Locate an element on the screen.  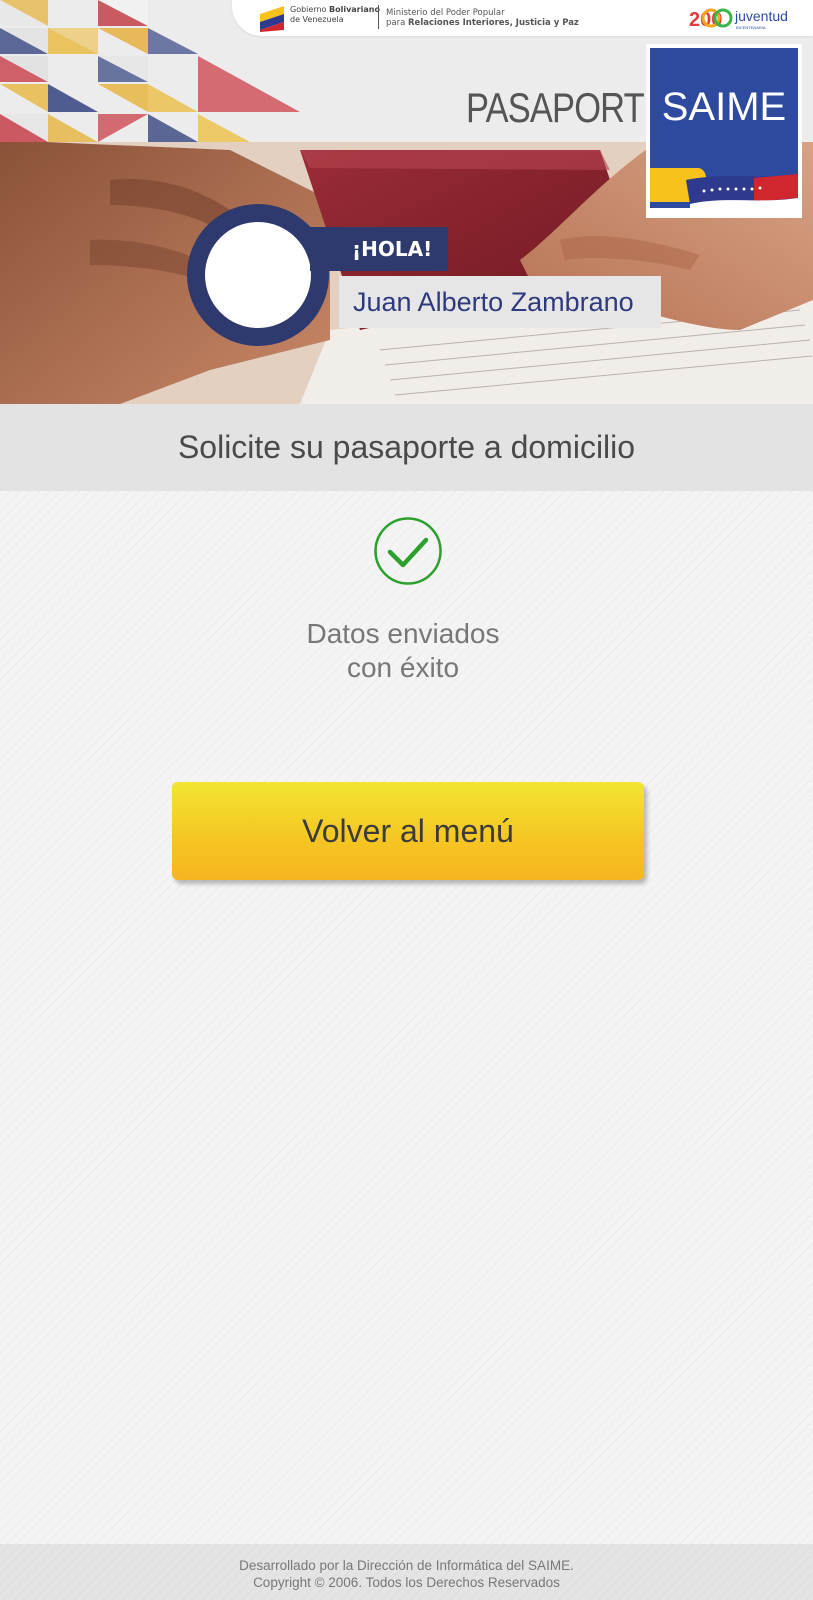
page-title-strip: Solicite su pasaporte a domicilio is located at coordinates (406, 447).